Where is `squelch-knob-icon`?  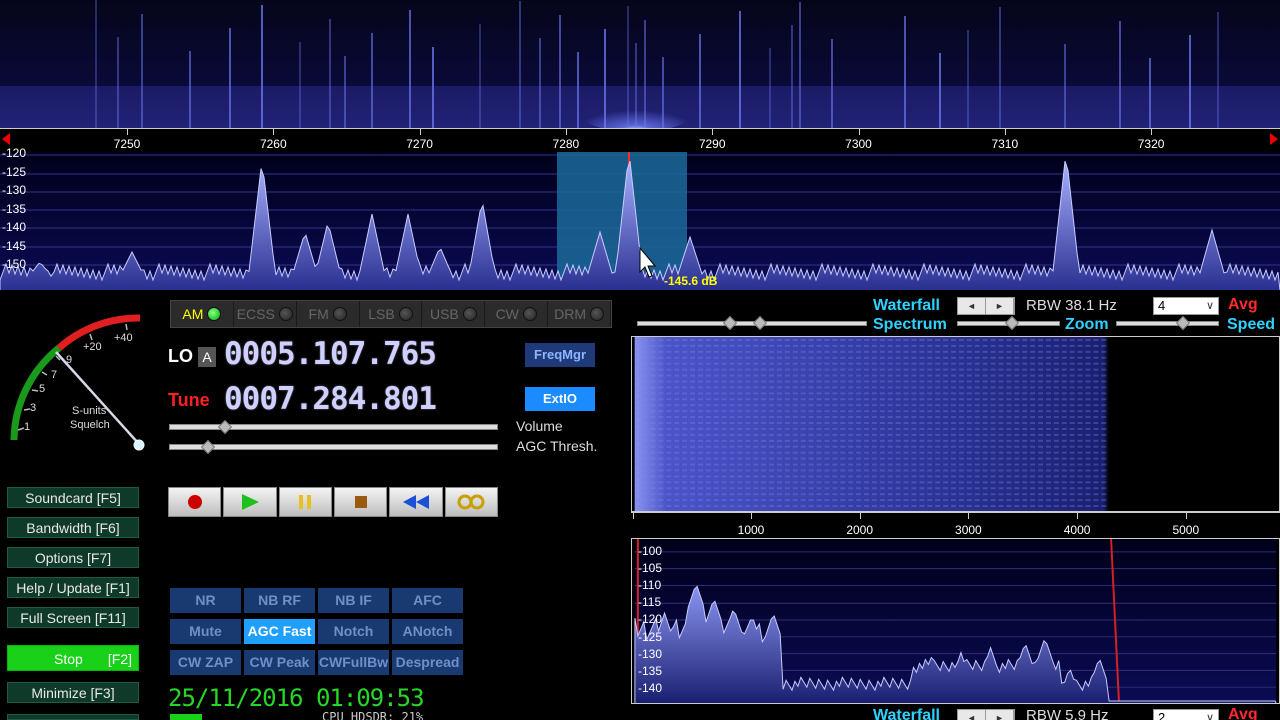 squelch-knob-icon is located at coordinates (139, 445).